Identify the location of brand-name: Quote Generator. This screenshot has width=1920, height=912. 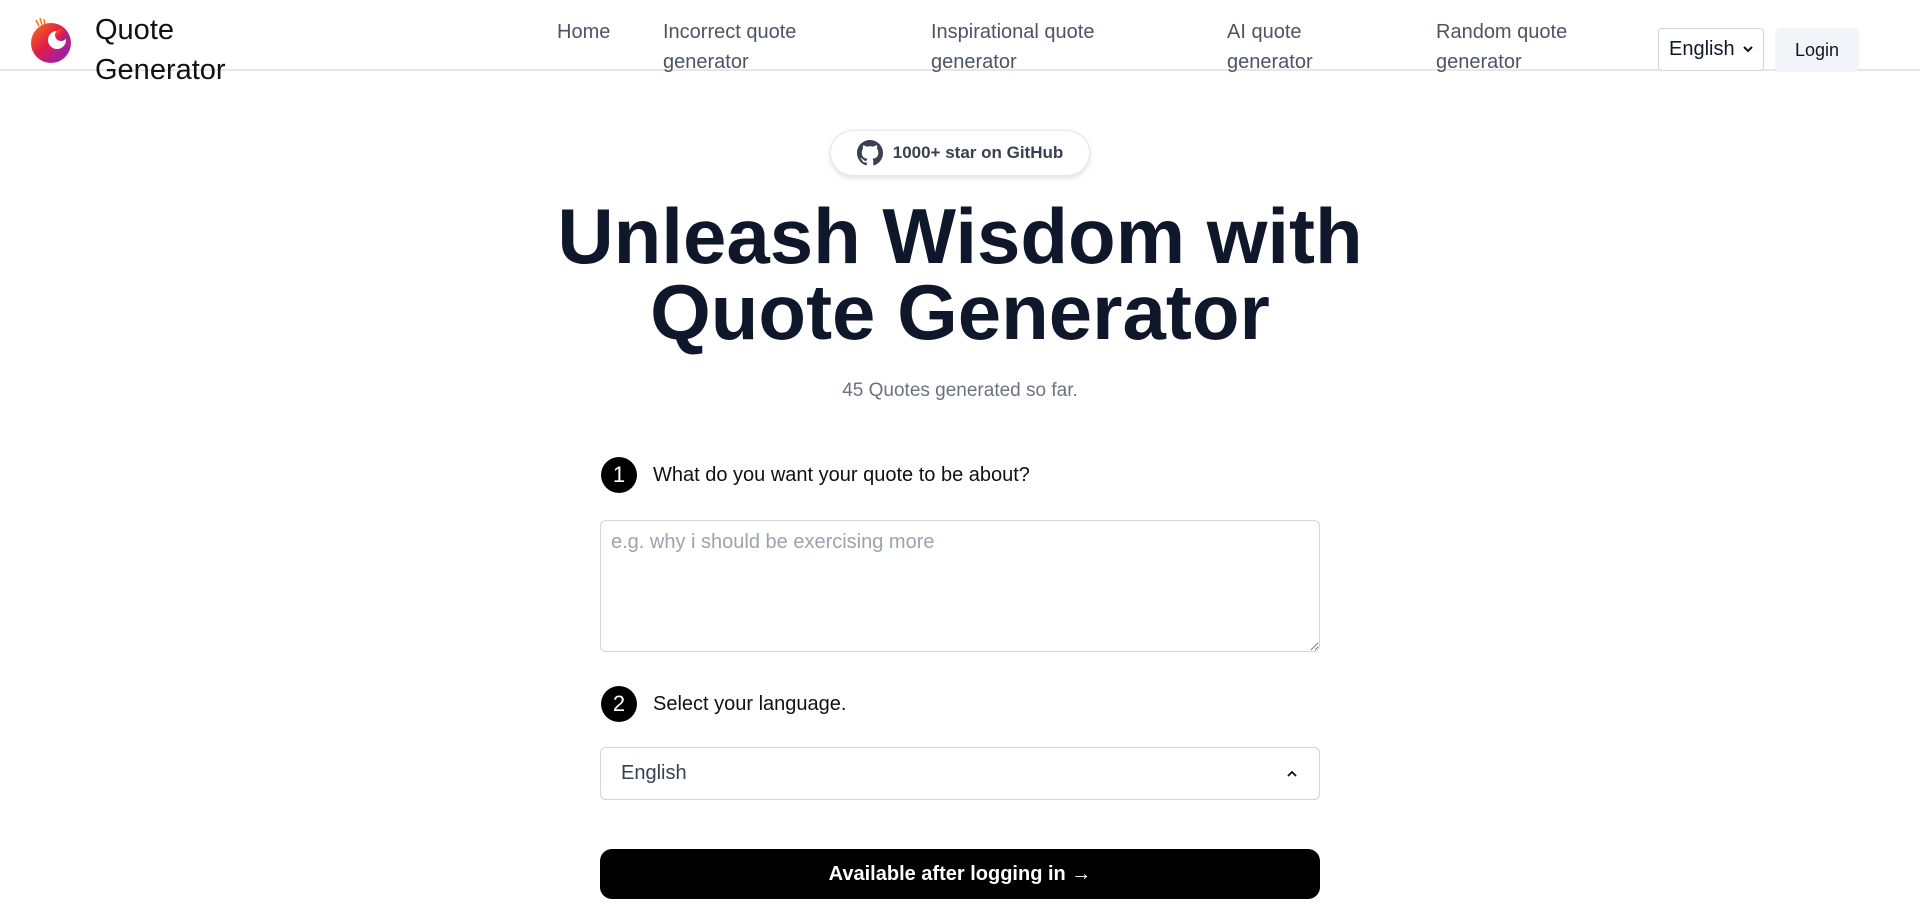
(170, 50).